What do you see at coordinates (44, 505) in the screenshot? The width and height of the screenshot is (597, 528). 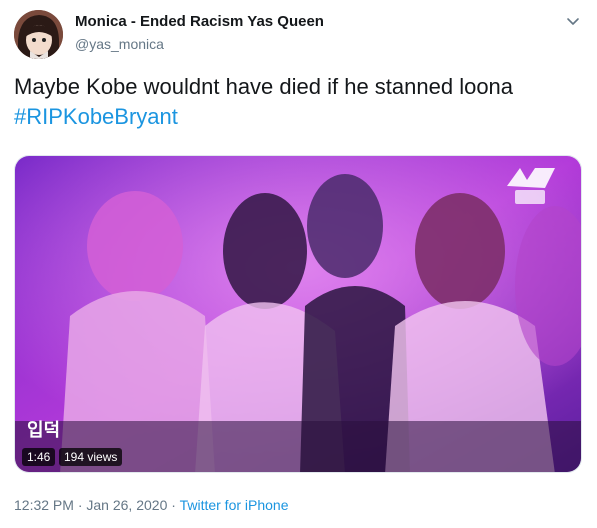 I see `tweet-time: 12:32 PM` at bounding box center [44, 505].